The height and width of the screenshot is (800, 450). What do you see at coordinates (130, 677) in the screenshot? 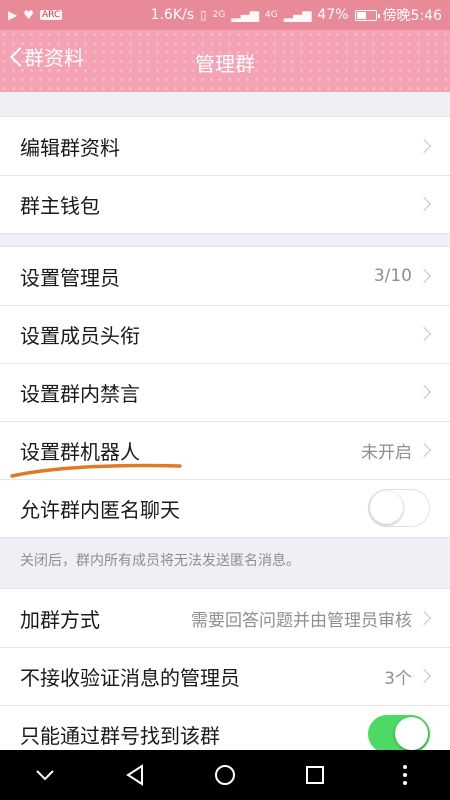
I see `row-label: 不接收验证消息的管理员` at bounding box center [130, 677].